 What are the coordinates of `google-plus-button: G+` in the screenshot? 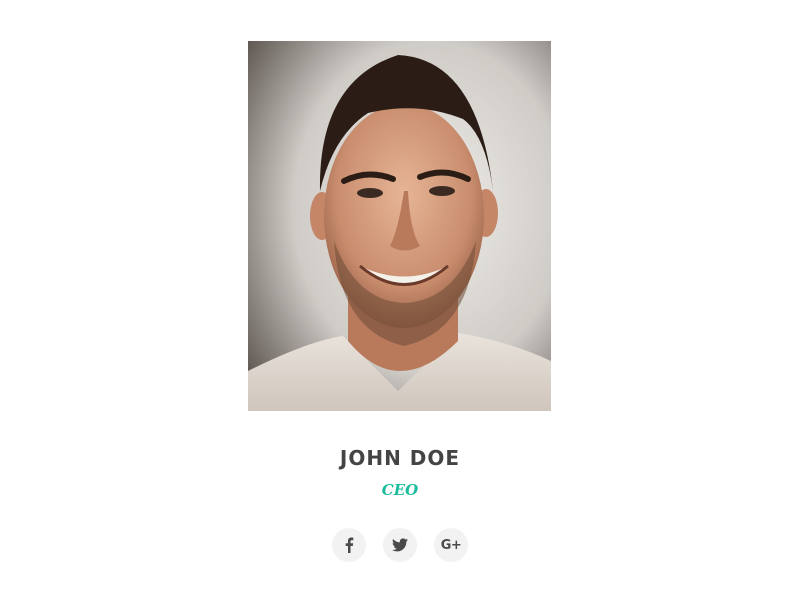 It's located at (451, 545).